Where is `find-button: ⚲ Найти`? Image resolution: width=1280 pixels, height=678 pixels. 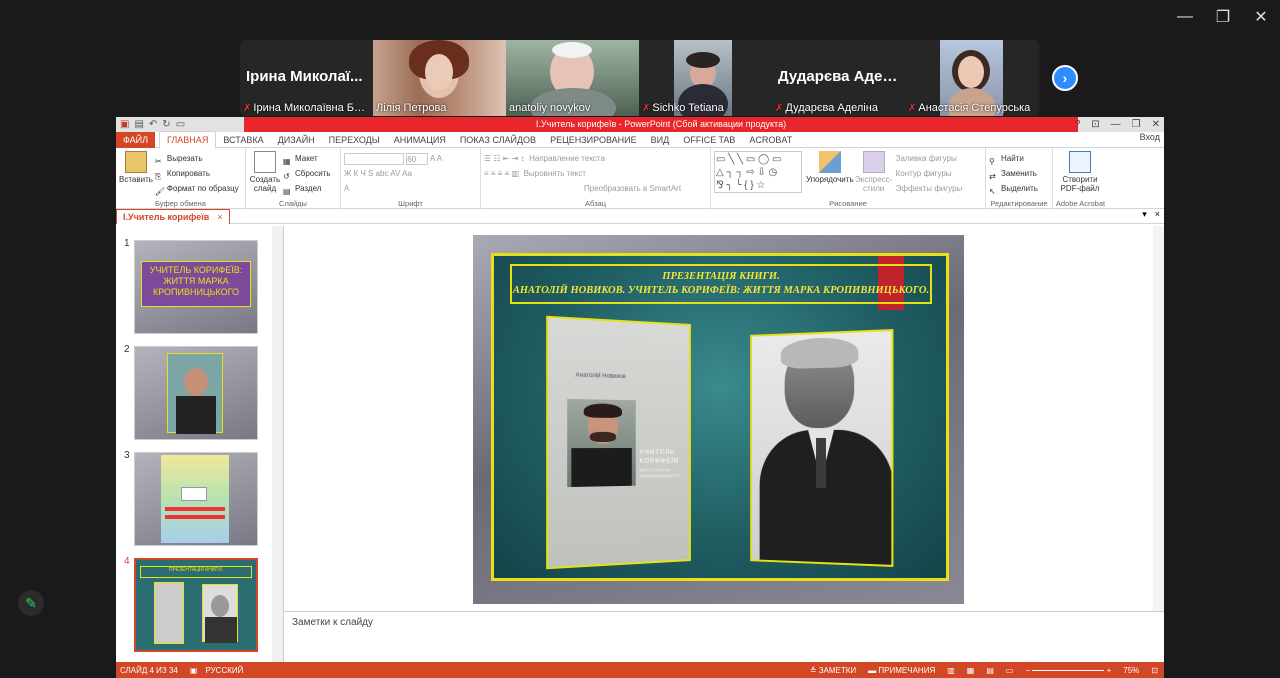
find-button: ⚲ Найти is located at coordinates (1019, 158).